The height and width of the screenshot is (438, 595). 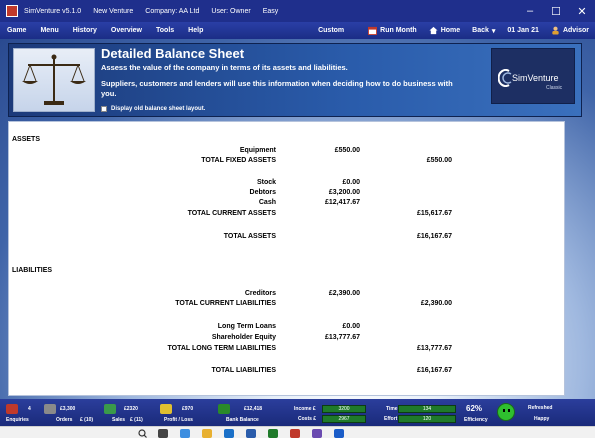 What do you see at coordinates (307, 419) in the screenshot?
I see `costs-label: Costs £` at bounding box center [307, 419].